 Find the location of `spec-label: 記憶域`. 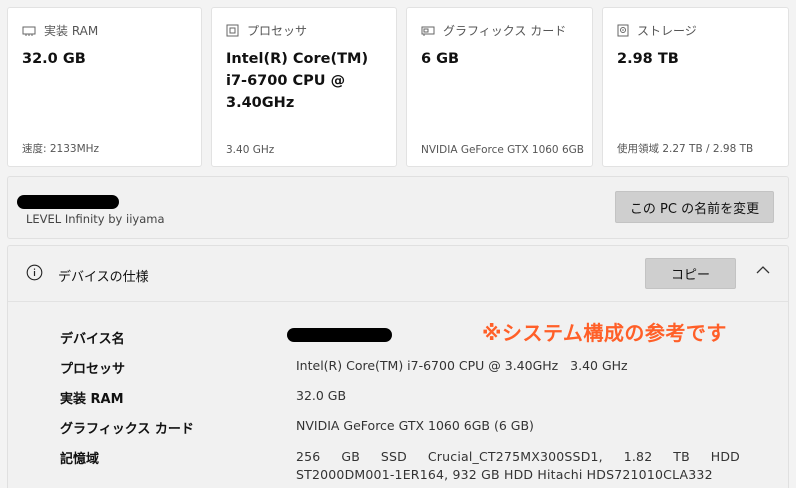

spec-label: 記憶域 is located at coordinates (80, 459).